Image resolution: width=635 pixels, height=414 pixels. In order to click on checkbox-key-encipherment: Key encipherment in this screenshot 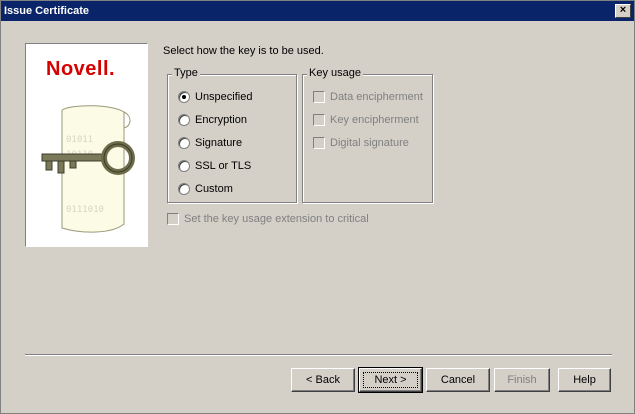, I will do `click(366, 120)`.